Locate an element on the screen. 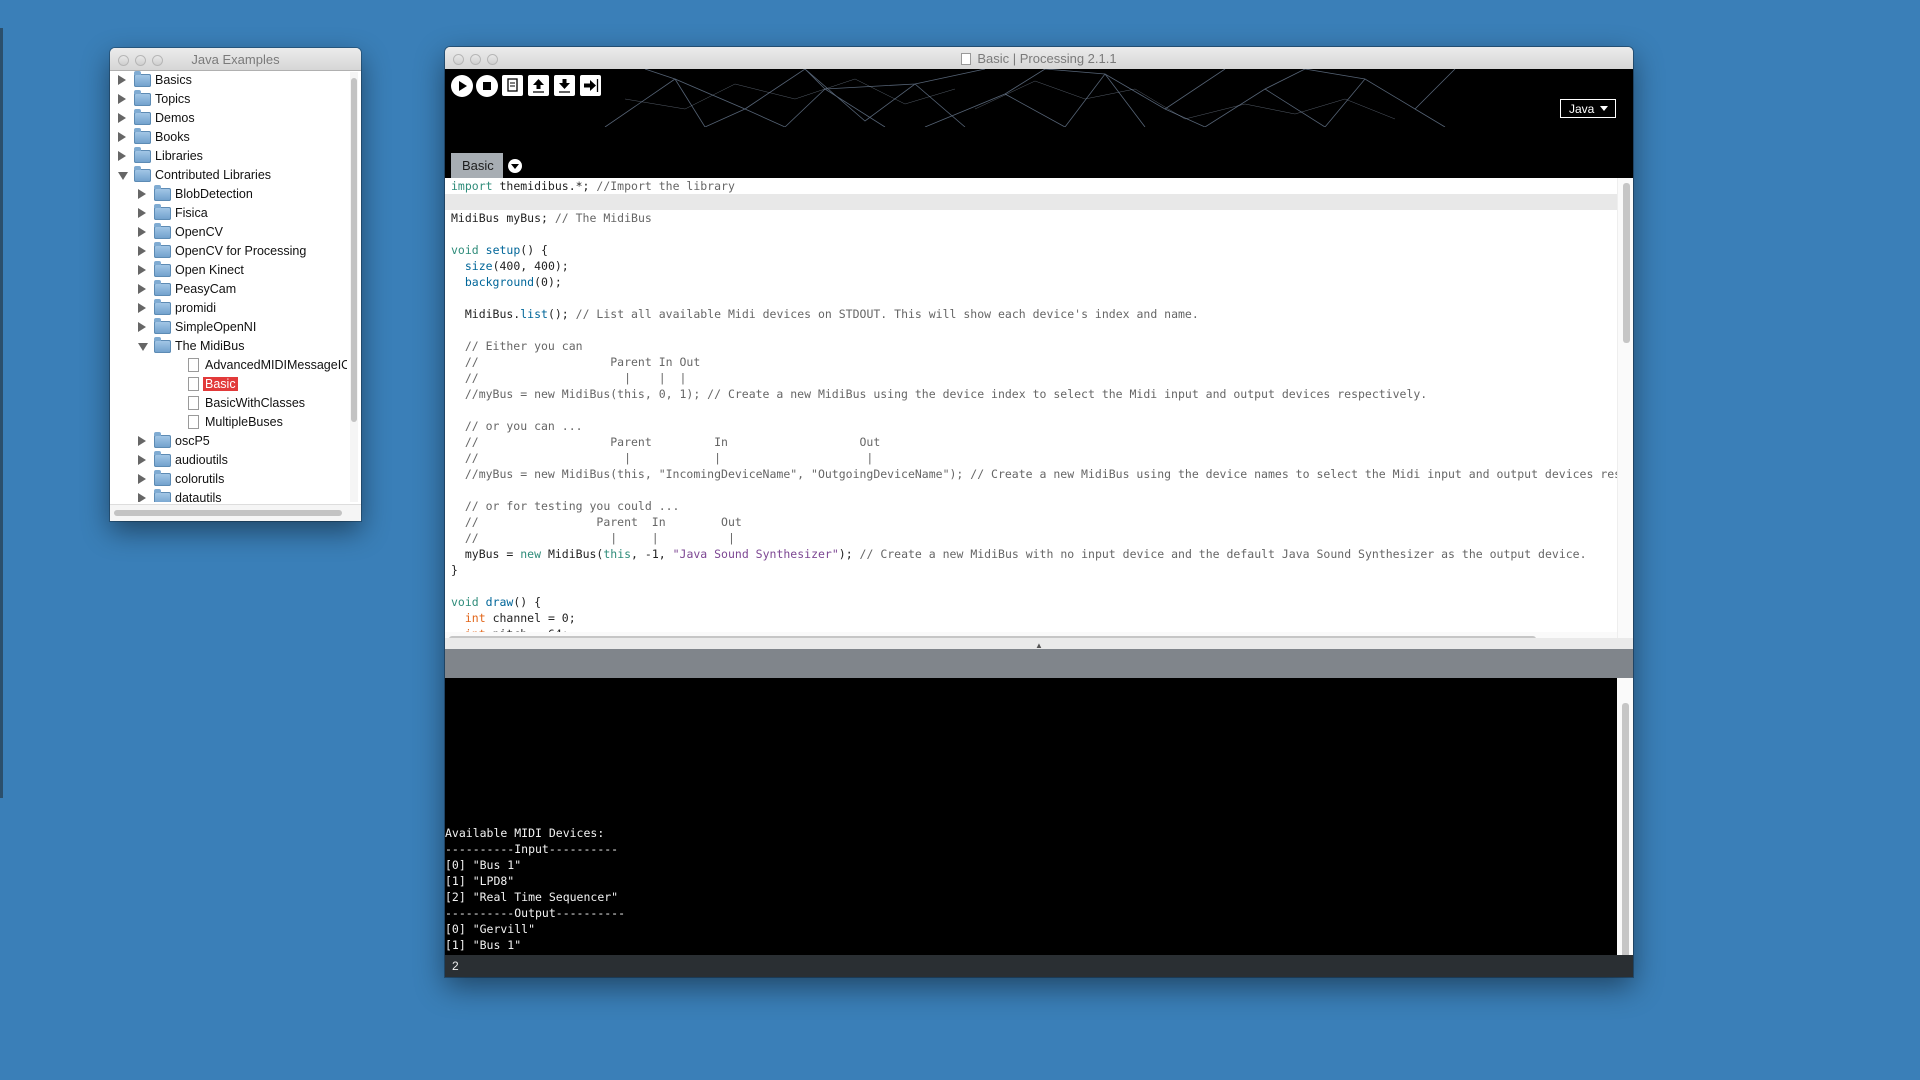  run-button is located at coordinates (462, 86).